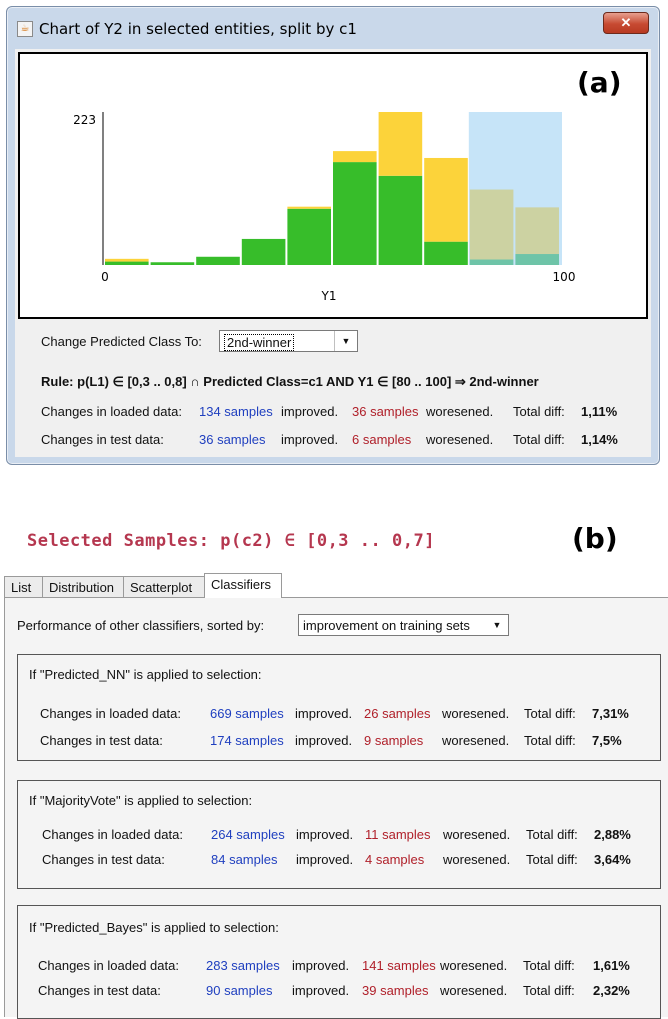 The height and width of the screenshot is (1019, 668). I want to click on x-min-tick: 0, so click(105, 277).